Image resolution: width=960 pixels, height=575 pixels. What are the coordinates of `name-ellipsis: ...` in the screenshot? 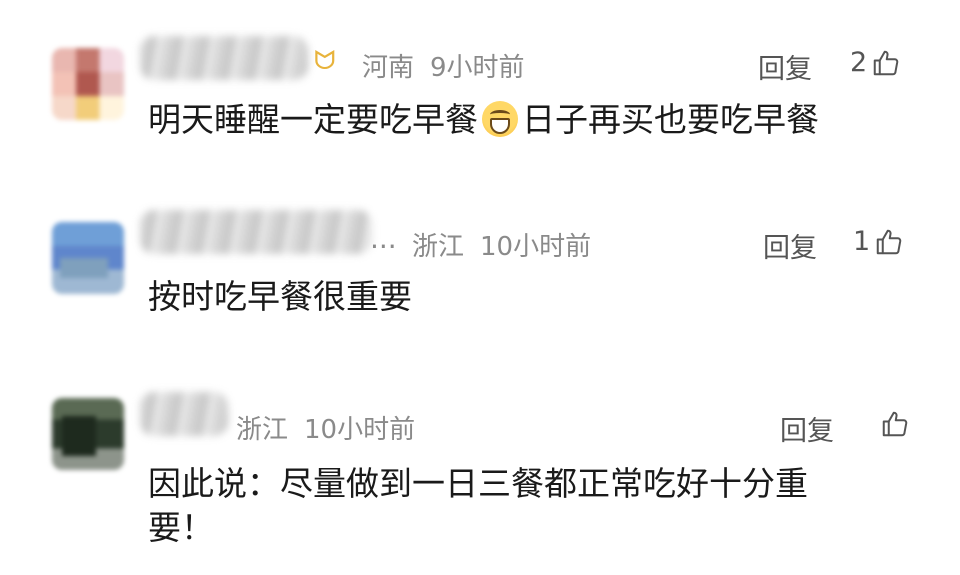 It's located at (383, 238).